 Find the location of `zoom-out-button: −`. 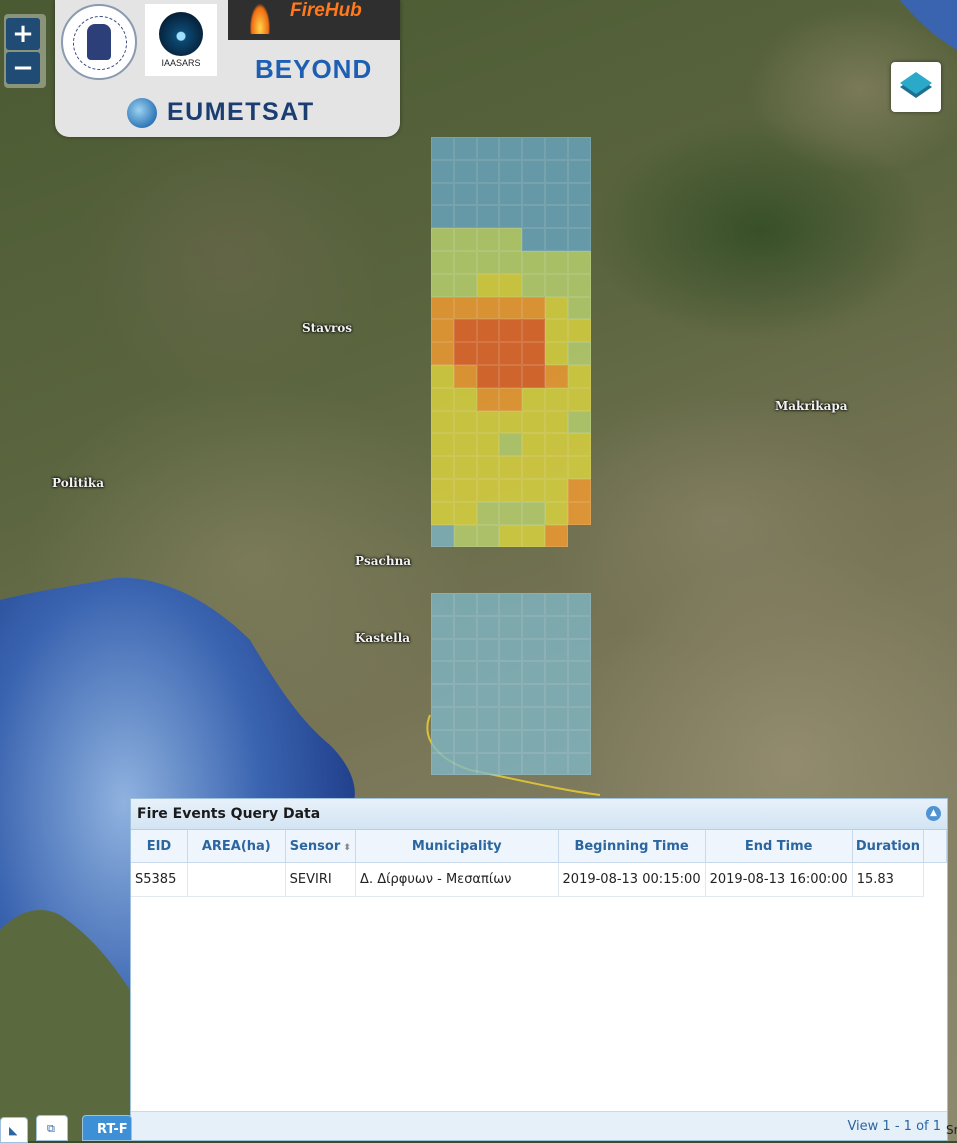

zoom-out-button: − is located at coordinates (23, 68).